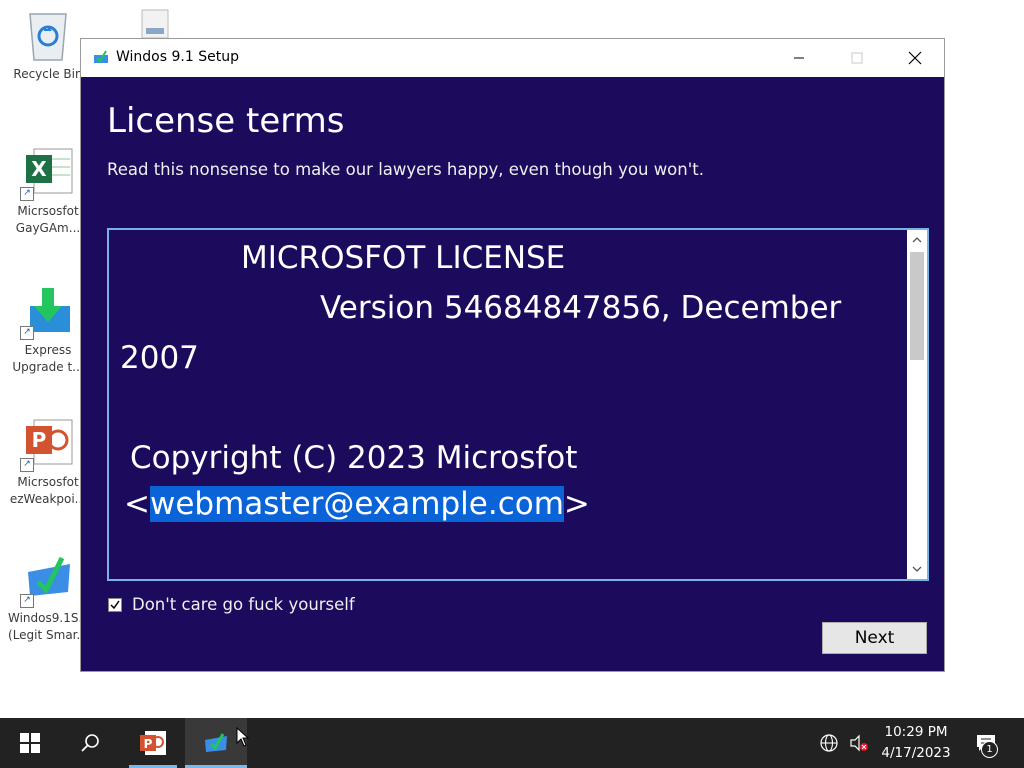  I want to click on license-email-line: <webmaster@example.com>, so click(357, 504).